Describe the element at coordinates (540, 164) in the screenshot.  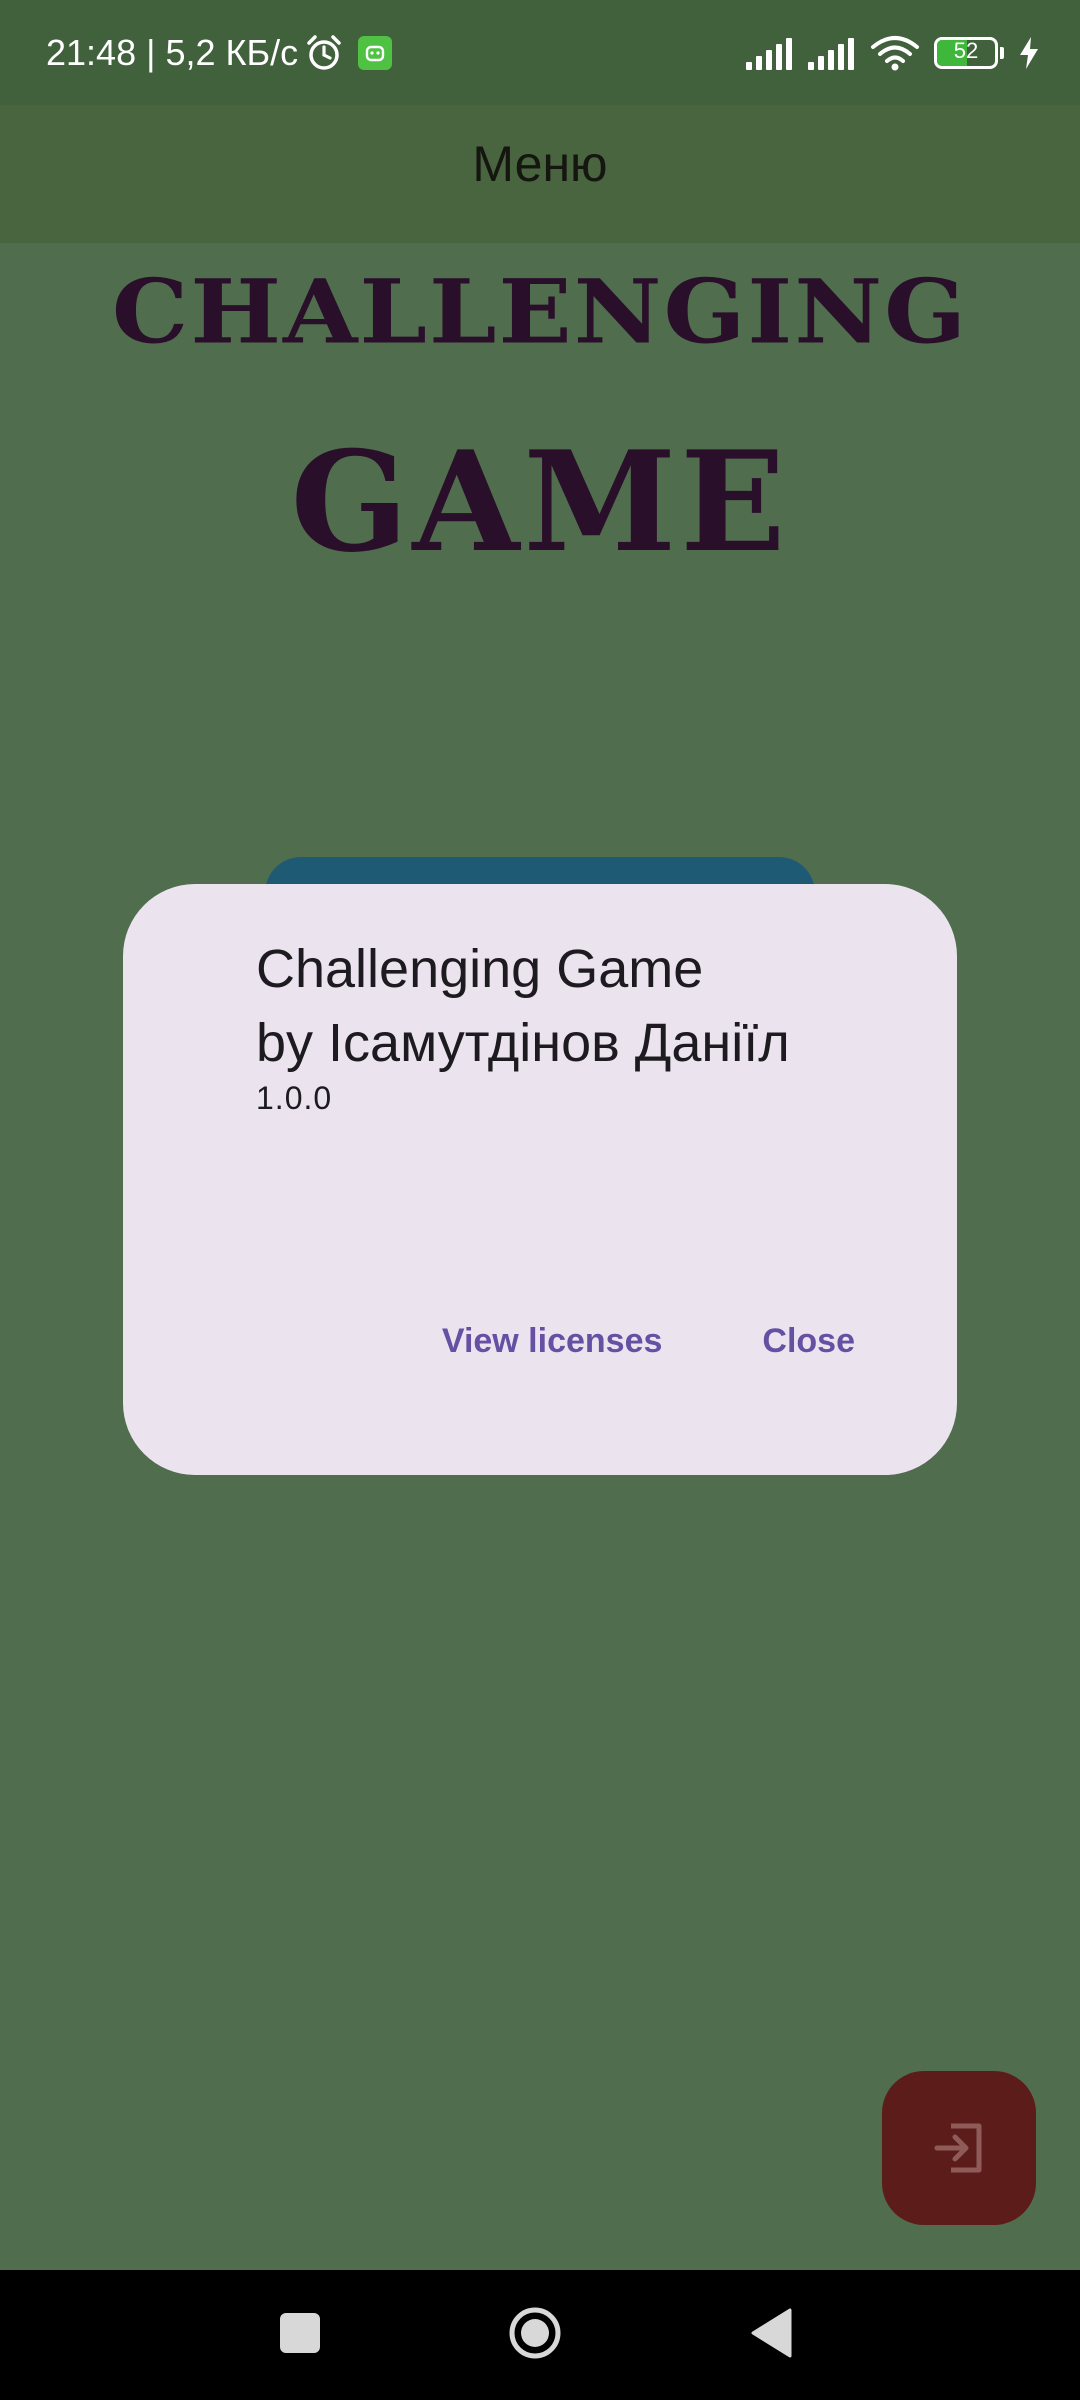
I see `app-bar-title: Меню` at that location.